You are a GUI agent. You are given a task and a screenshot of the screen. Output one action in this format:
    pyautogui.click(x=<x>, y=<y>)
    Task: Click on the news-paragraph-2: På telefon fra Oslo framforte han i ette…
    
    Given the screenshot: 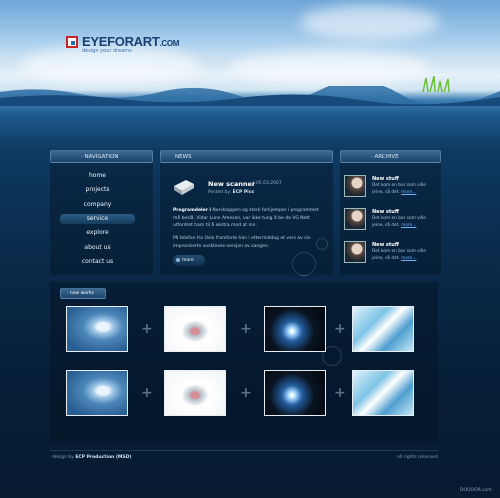 What is the action you would take?
    pyautogui.click(x=242, y=242)
    